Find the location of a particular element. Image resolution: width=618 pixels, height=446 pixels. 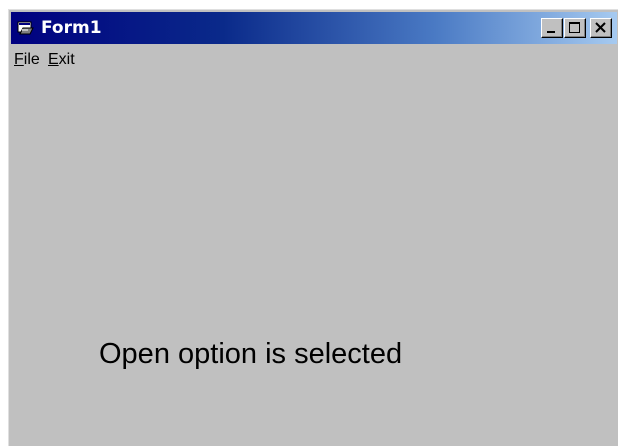

close-button is located at coordinates (601, 28).